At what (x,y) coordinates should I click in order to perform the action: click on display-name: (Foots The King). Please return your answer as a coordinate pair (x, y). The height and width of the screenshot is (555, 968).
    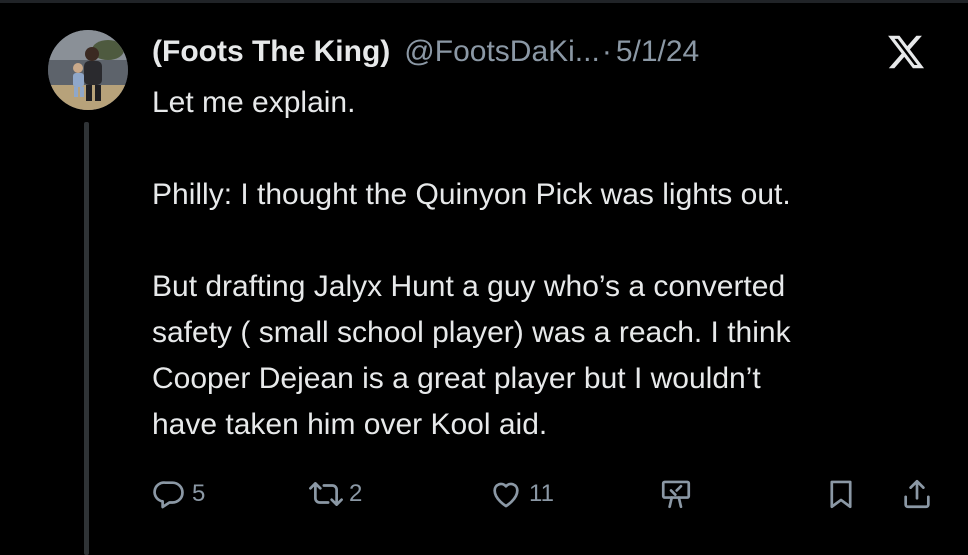
    Looking at the image, I should click on (271, 52).